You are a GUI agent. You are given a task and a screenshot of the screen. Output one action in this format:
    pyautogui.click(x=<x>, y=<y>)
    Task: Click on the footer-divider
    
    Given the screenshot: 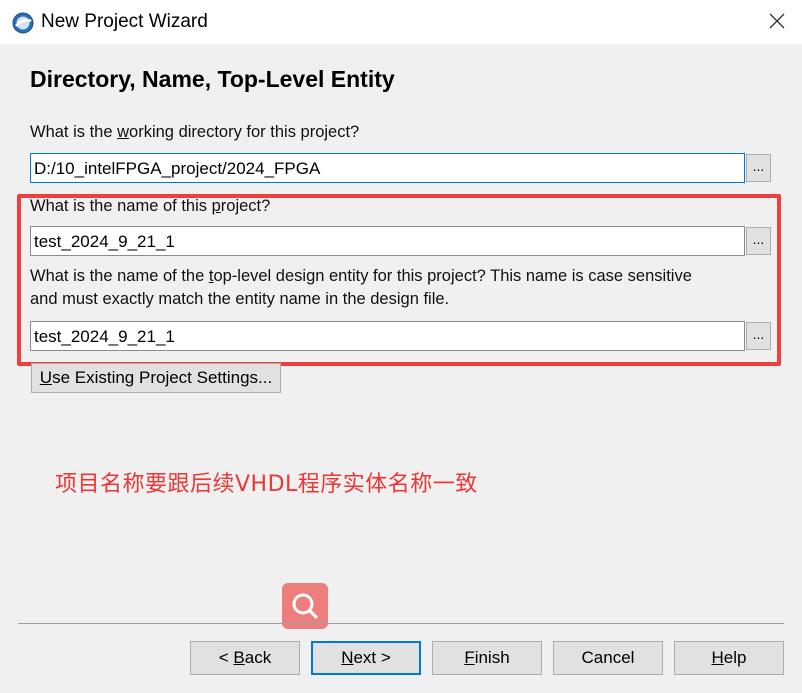 What is the action you would take?
    pyautogui.click(x=401, y=623)
    